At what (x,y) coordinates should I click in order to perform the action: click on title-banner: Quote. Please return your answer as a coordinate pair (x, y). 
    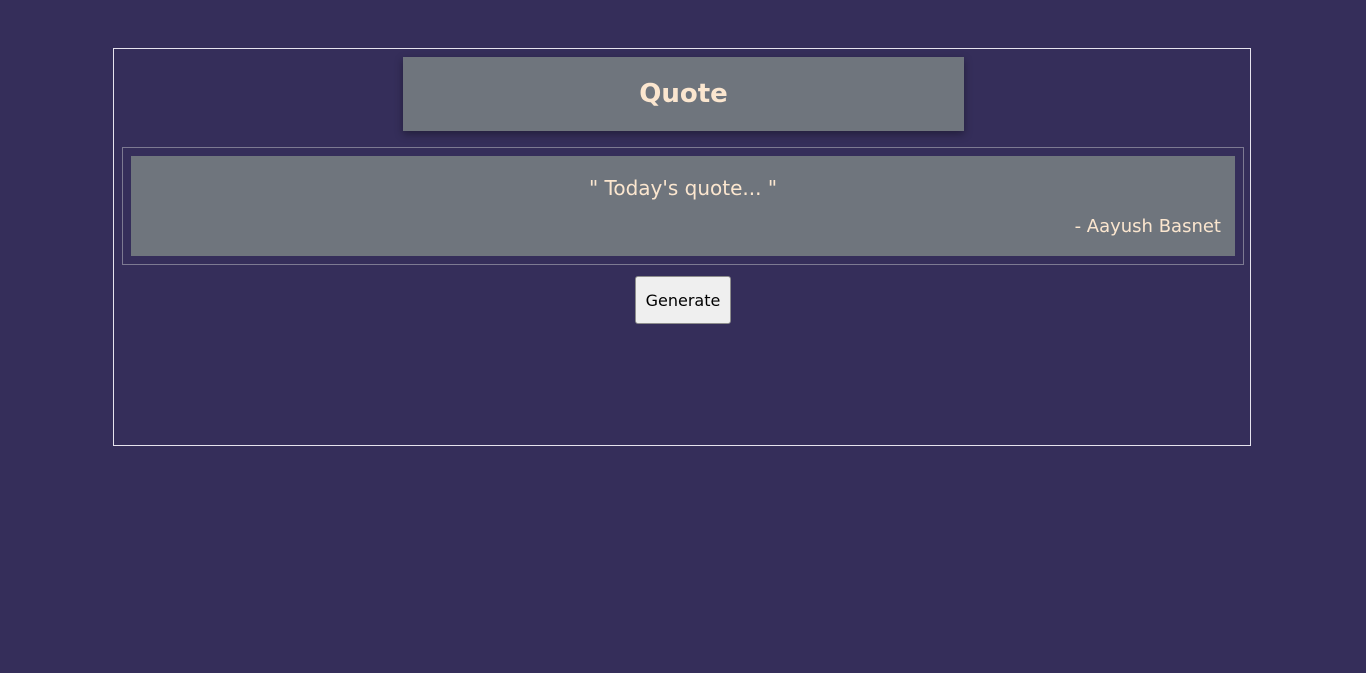
    Looking at the image, I should click on (683, 94).